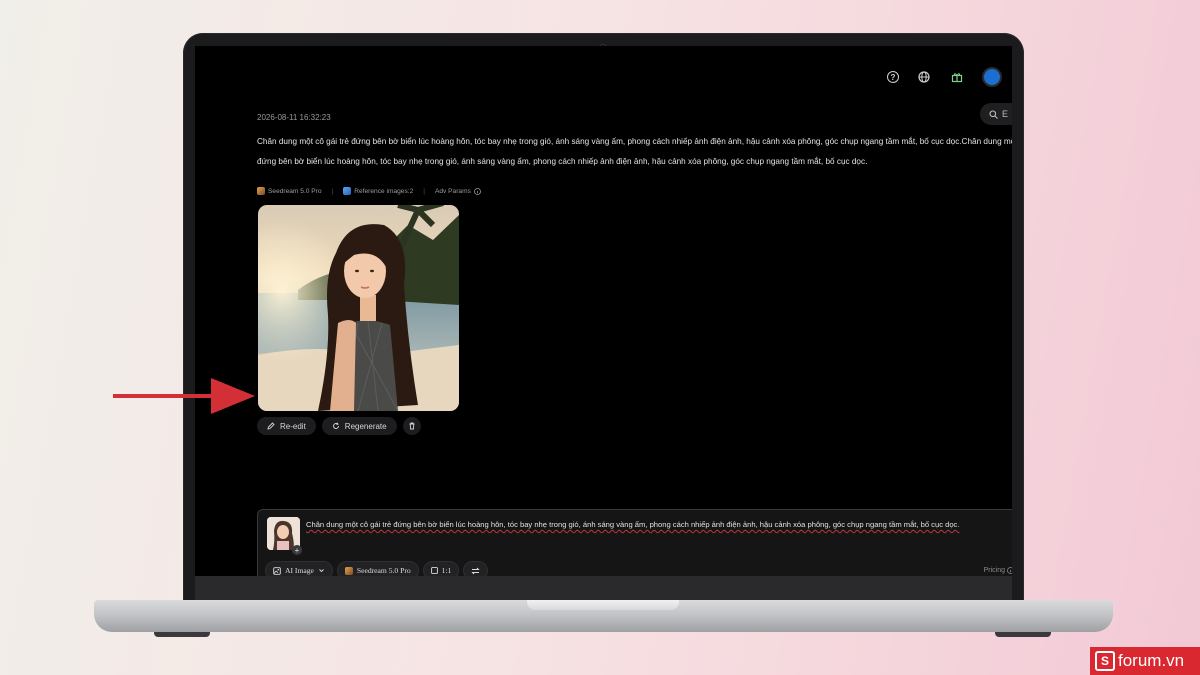 This screenshot has height=675, width=1200. What do you see at coordinates (383, 570) in the screenshot?
I see `model-label: Seedream 5.0 Pro` at bounding box center [383, 570].